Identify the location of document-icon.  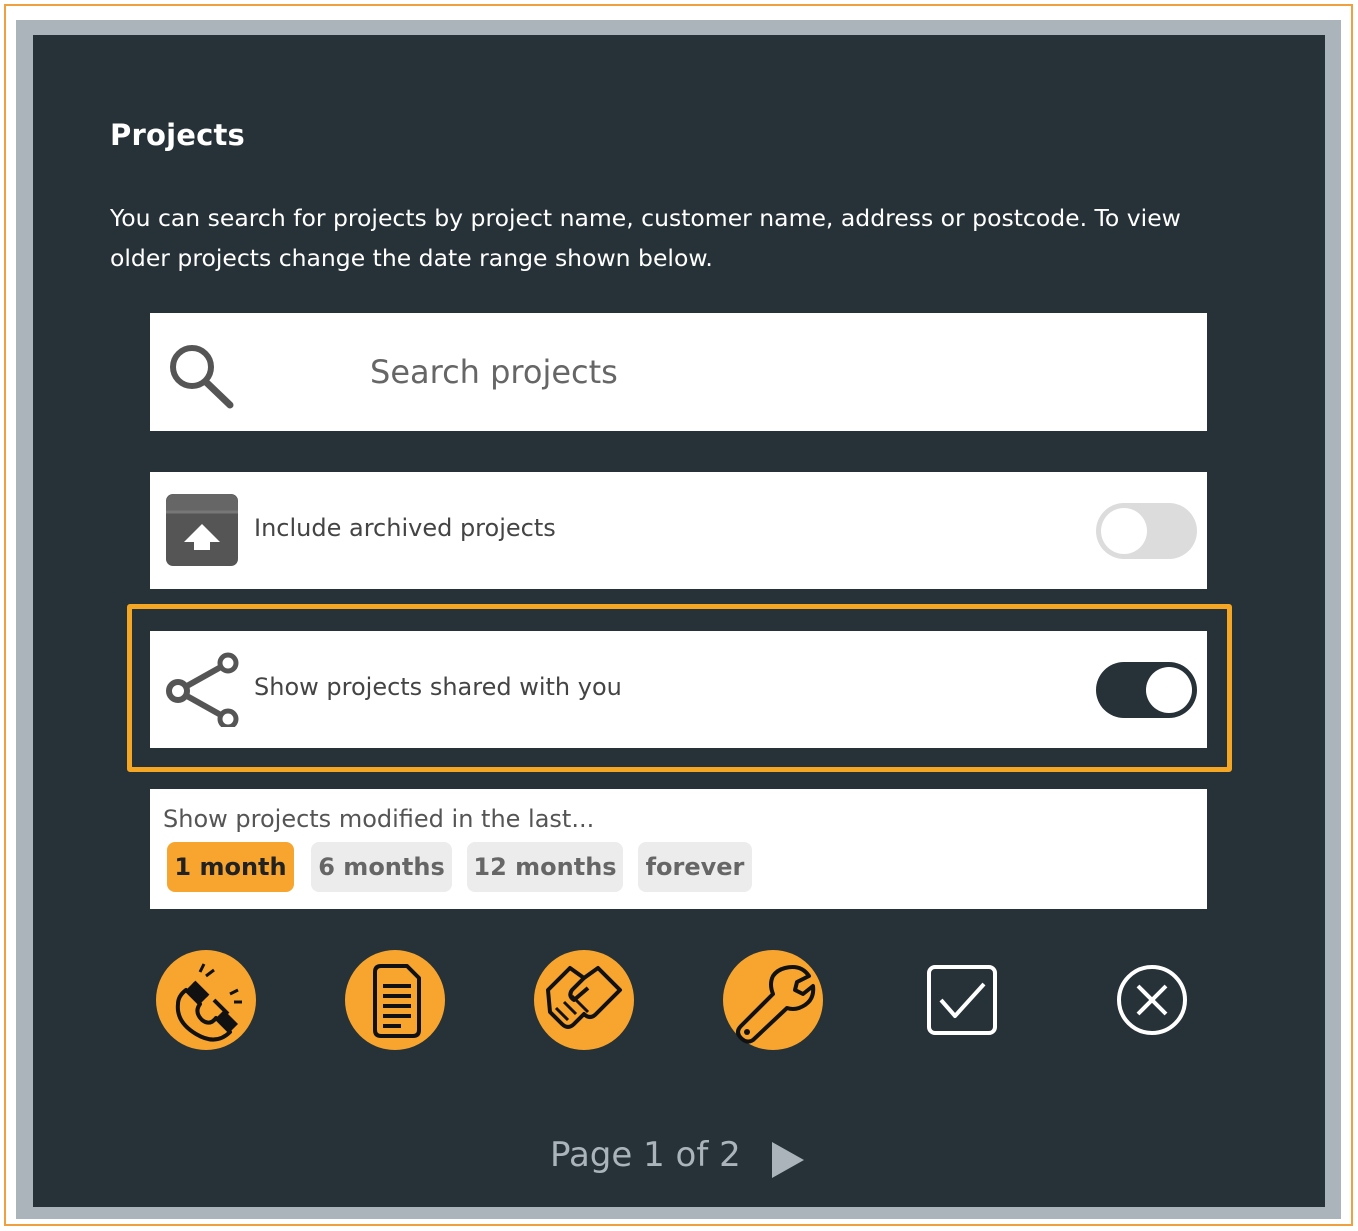
(397, 1001).